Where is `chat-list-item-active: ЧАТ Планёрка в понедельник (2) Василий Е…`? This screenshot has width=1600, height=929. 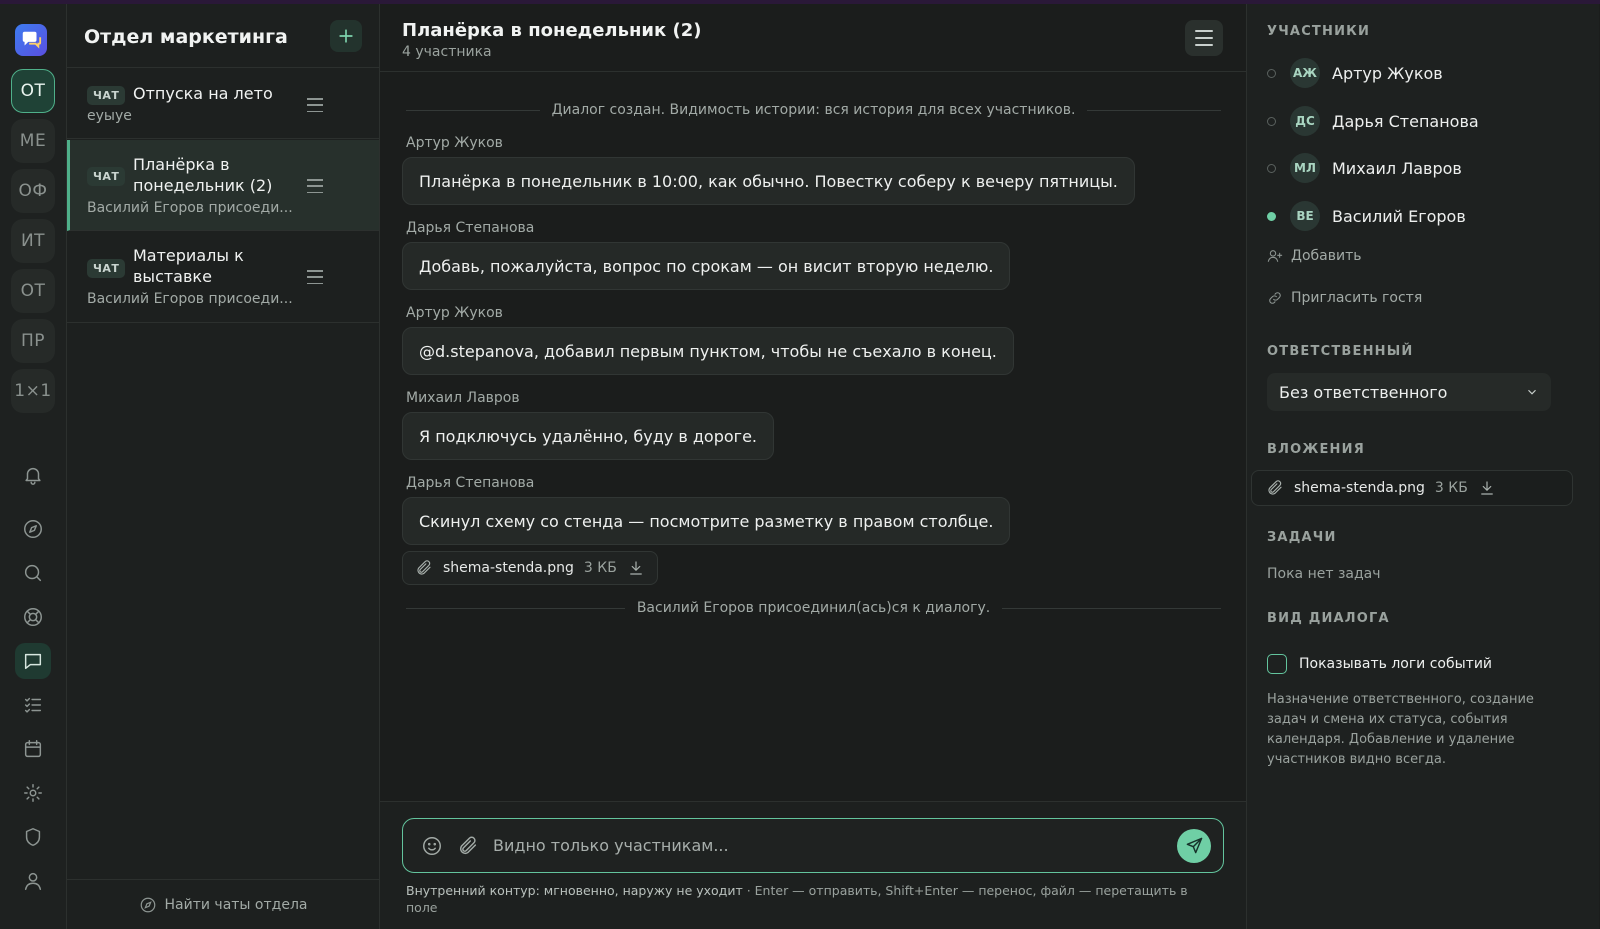 chat-list-item-active: ЧАТ Планёрка в понедельник (2) Василий Е… is located at coordinates (223, 185).